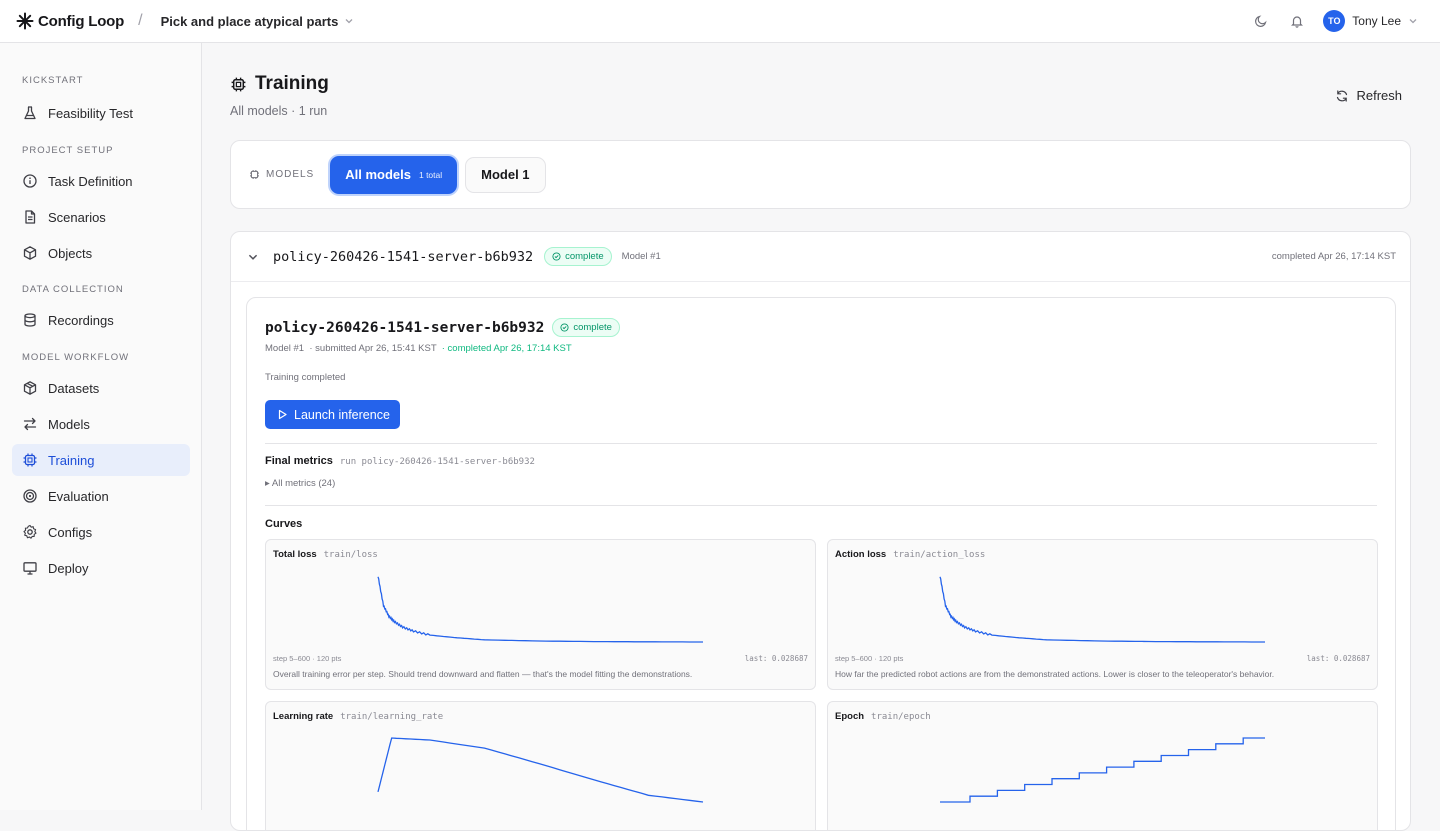 The width and height of the screenshot is (1440, 831). What do you see at coordinates (883, 716) in the screenshot?
I see `plot-title: Epoch train/epoch` at bounding box center [883, 716].